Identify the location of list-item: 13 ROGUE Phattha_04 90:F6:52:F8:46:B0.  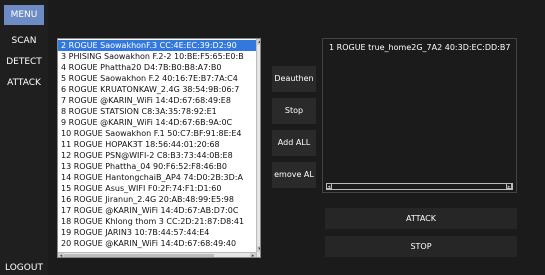
(157, 166).